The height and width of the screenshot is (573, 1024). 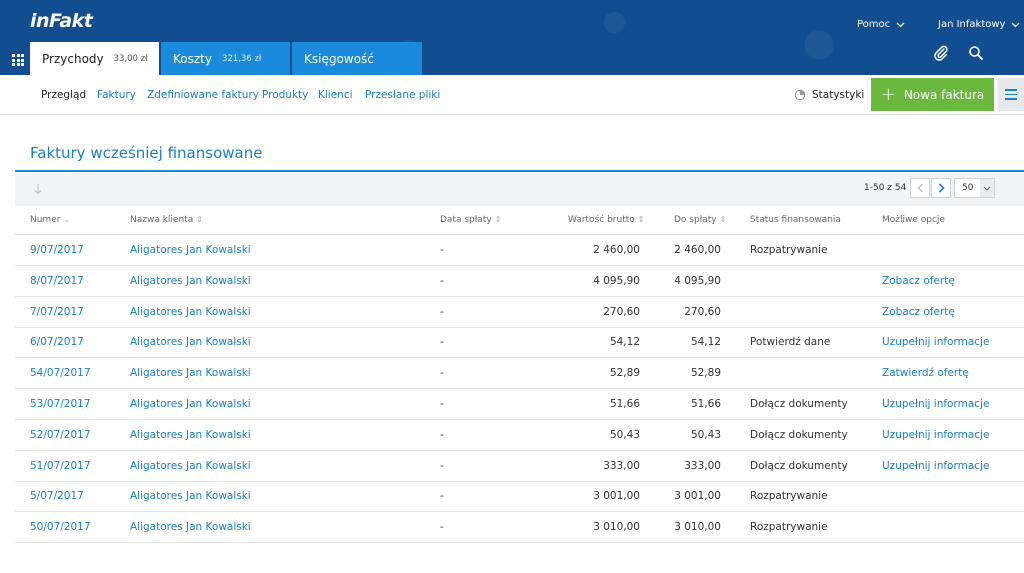 What do you see at coordinates (45, 220) in the screenshot?
I see `column-header-label: Numer` at bounding box center [45, 220].